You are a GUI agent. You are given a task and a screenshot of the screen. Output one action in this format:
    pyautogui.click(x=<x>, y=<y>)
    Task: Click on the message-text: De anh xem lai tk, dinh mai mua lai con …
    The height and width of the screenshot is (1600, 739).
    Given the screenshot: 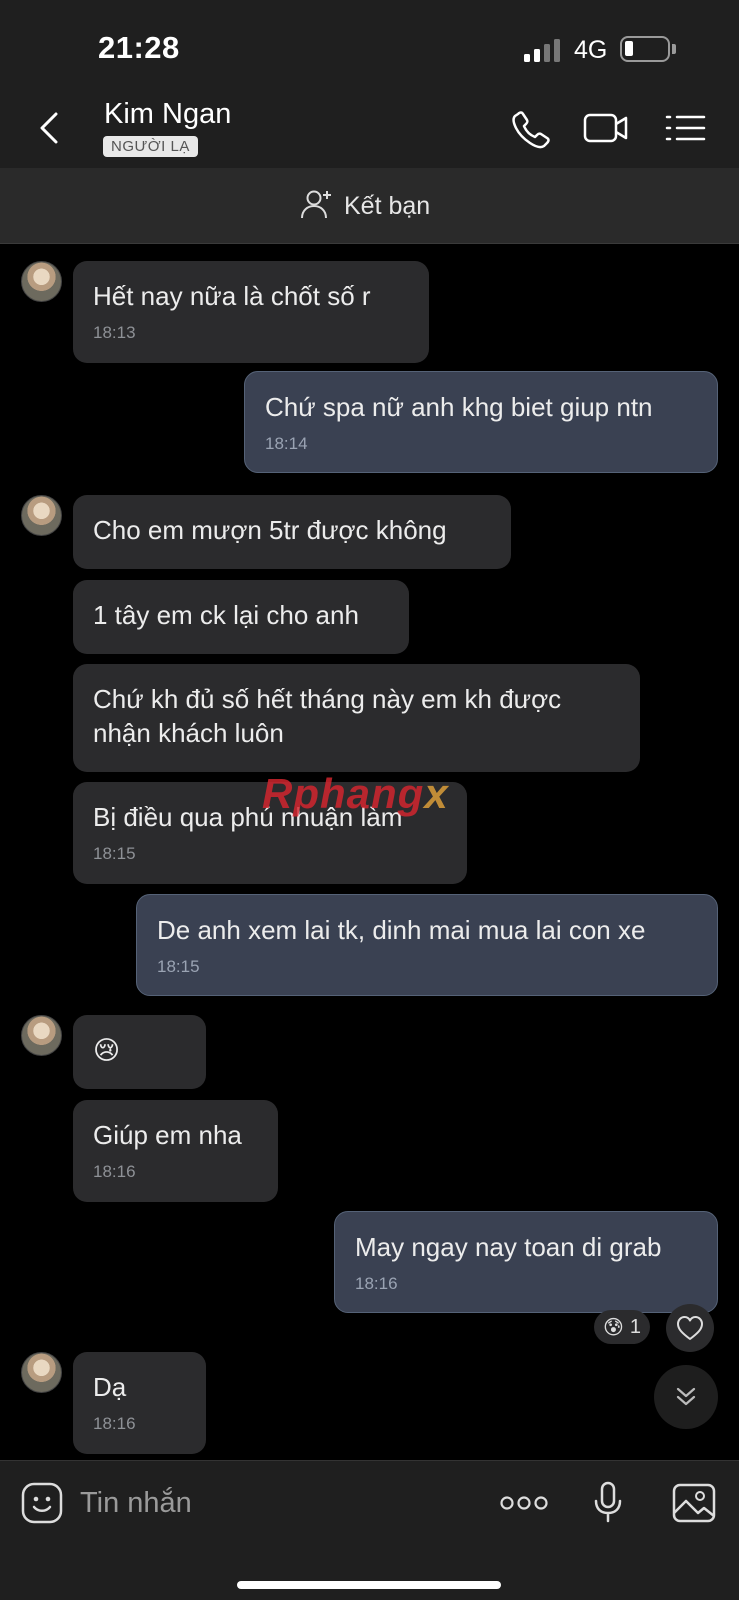 What is the action you would take?
    pyautogui.click(x=401, y=930)
    